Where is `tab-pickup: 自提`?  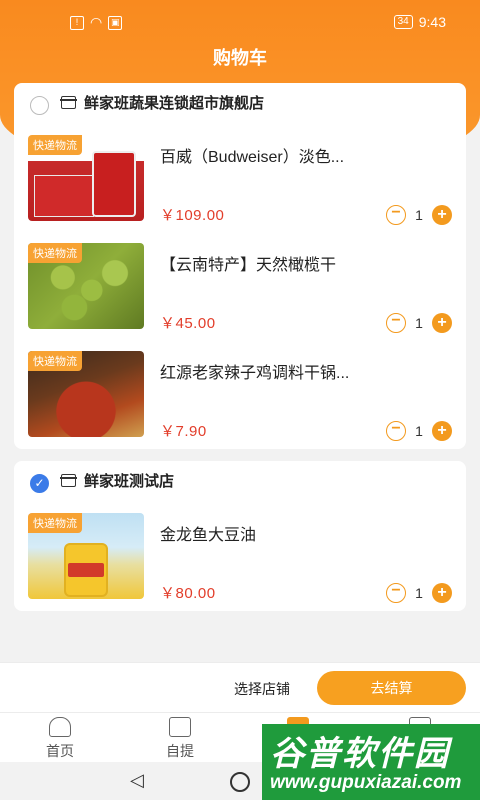
tab-pickup: 自提 is located at coordinates (180, 739).